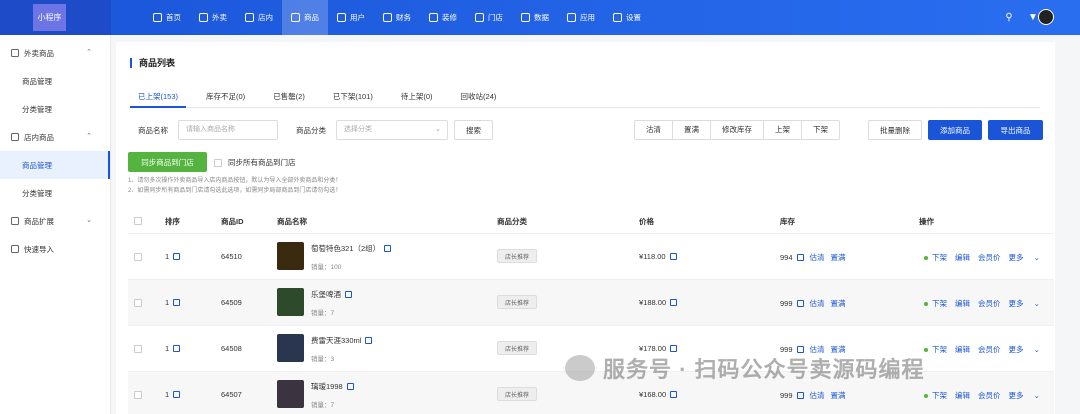 Image resolution: width=1080 pixels, height=414 pixels. Describe the element at coordinates (581, 17) in the screenshot. I see `nav-item-9: 应用` at that location.